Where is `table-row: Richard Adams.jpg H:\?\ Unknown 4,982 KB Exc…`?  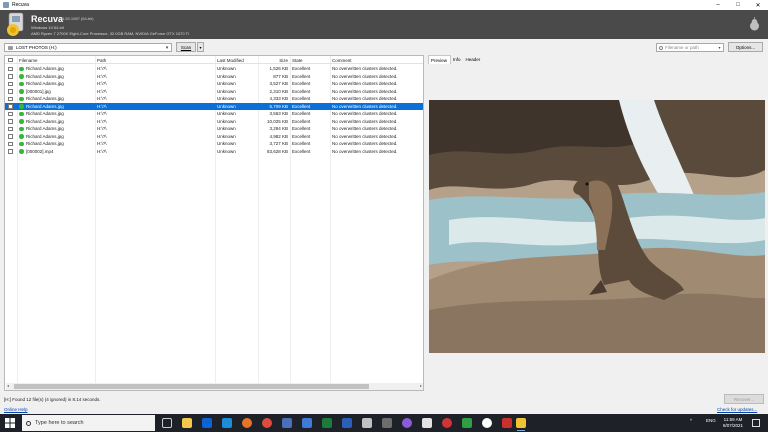
table-row: Richard Adams.jpg H:\?\ Unknown 4,982 KB Exc… is located at coordinates (214, 137).